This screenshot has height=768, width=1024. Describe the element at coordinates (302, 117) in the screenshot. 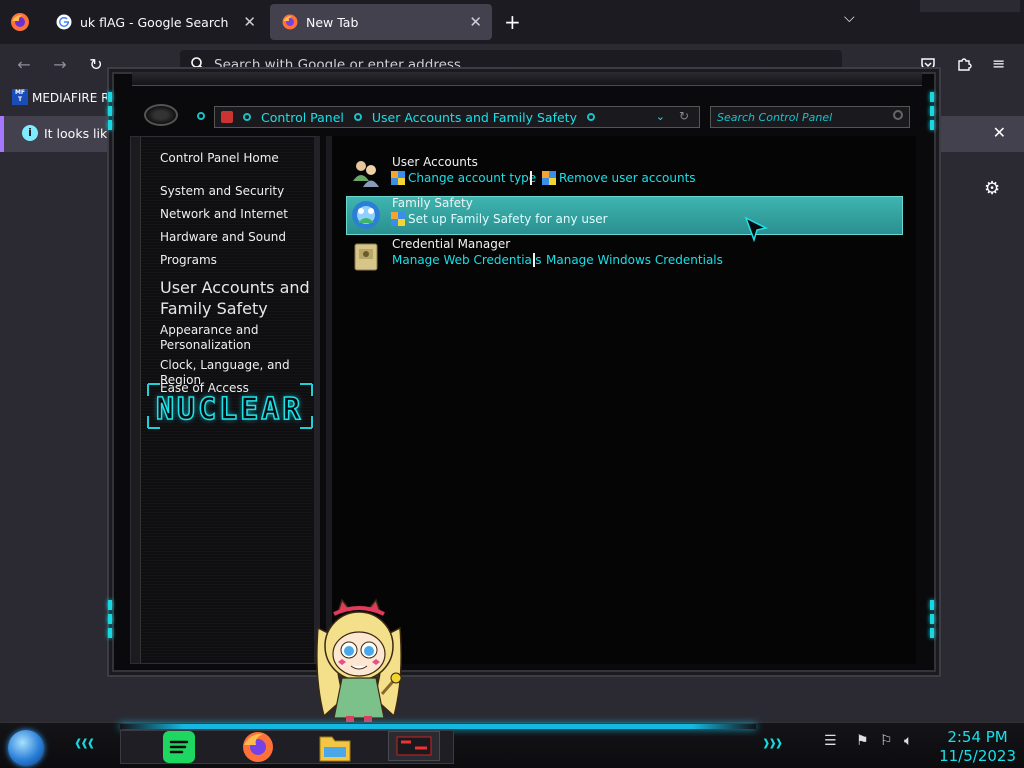

I see `breadcrumb-control-panel: Control Panel` at that location.